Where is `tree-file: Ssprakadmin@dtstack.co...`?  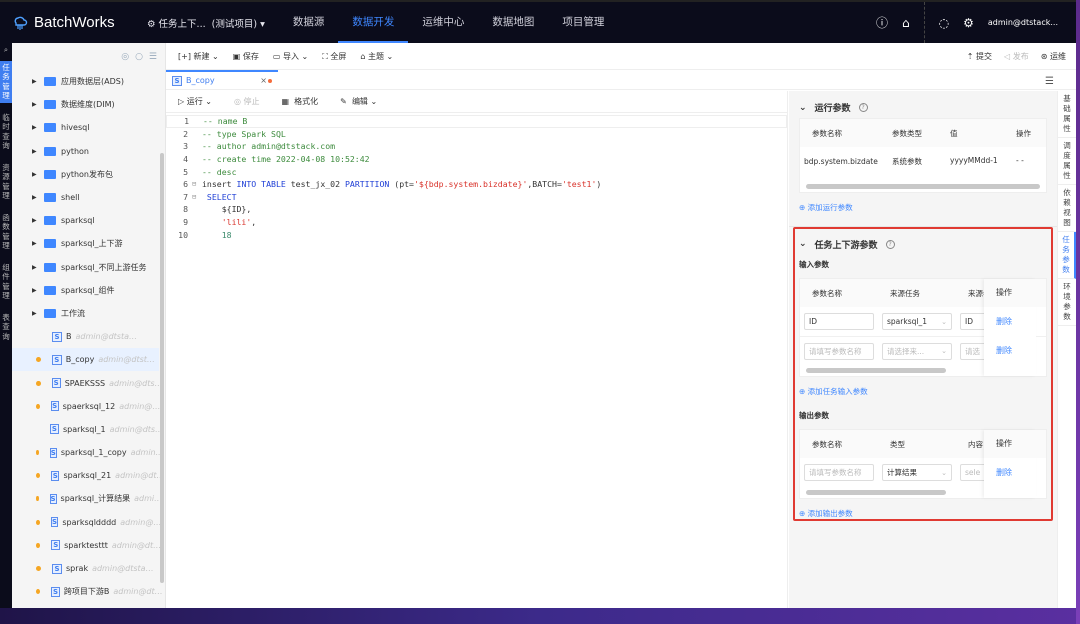
tree-file: Ssprakadmin@dtstack.co... is located at coordinates (88, 568).